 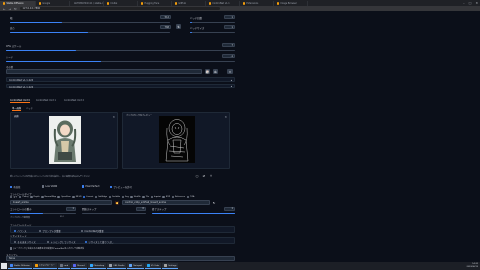 I want to click on control-type-option: OpenPose, so click(x=64, y=197).